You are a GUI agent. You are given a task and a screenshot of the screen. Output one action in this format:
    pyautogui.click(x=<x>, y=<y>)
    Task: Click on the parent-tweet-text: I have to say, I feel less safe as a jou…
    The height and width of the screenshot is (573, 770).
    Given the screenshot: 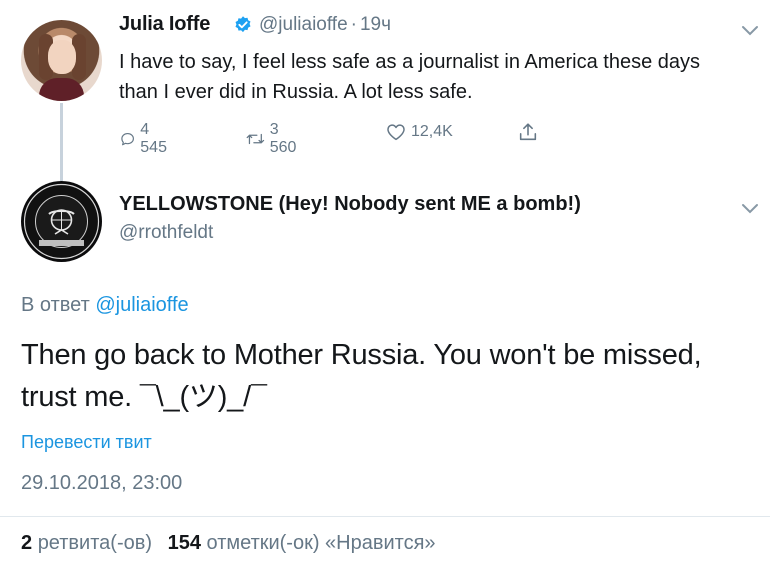 What is the action you would take?
    pyautogui.click(x=410, y=77)
    